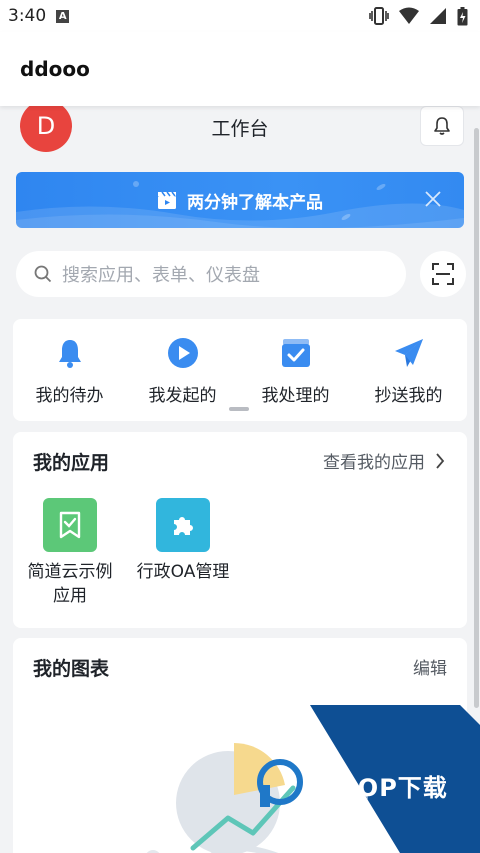 The width and height of the screenshot is (480, 853). Describe the element at coordinates (338, 798) in the screenshot. I see `watermark-sub: PCPOP Download` at that location.